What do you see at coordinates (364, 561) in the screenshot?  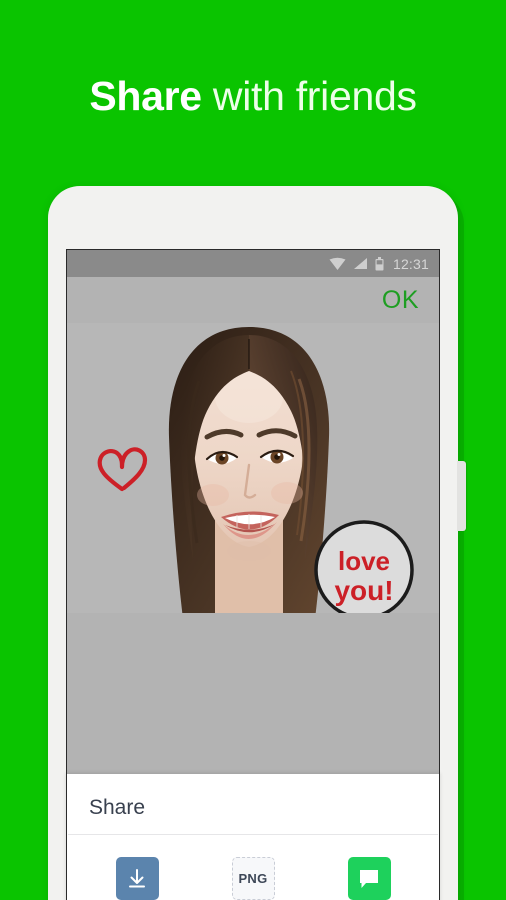 I see `love-you-sticker-line1: love` at bounding box center [364, 561].